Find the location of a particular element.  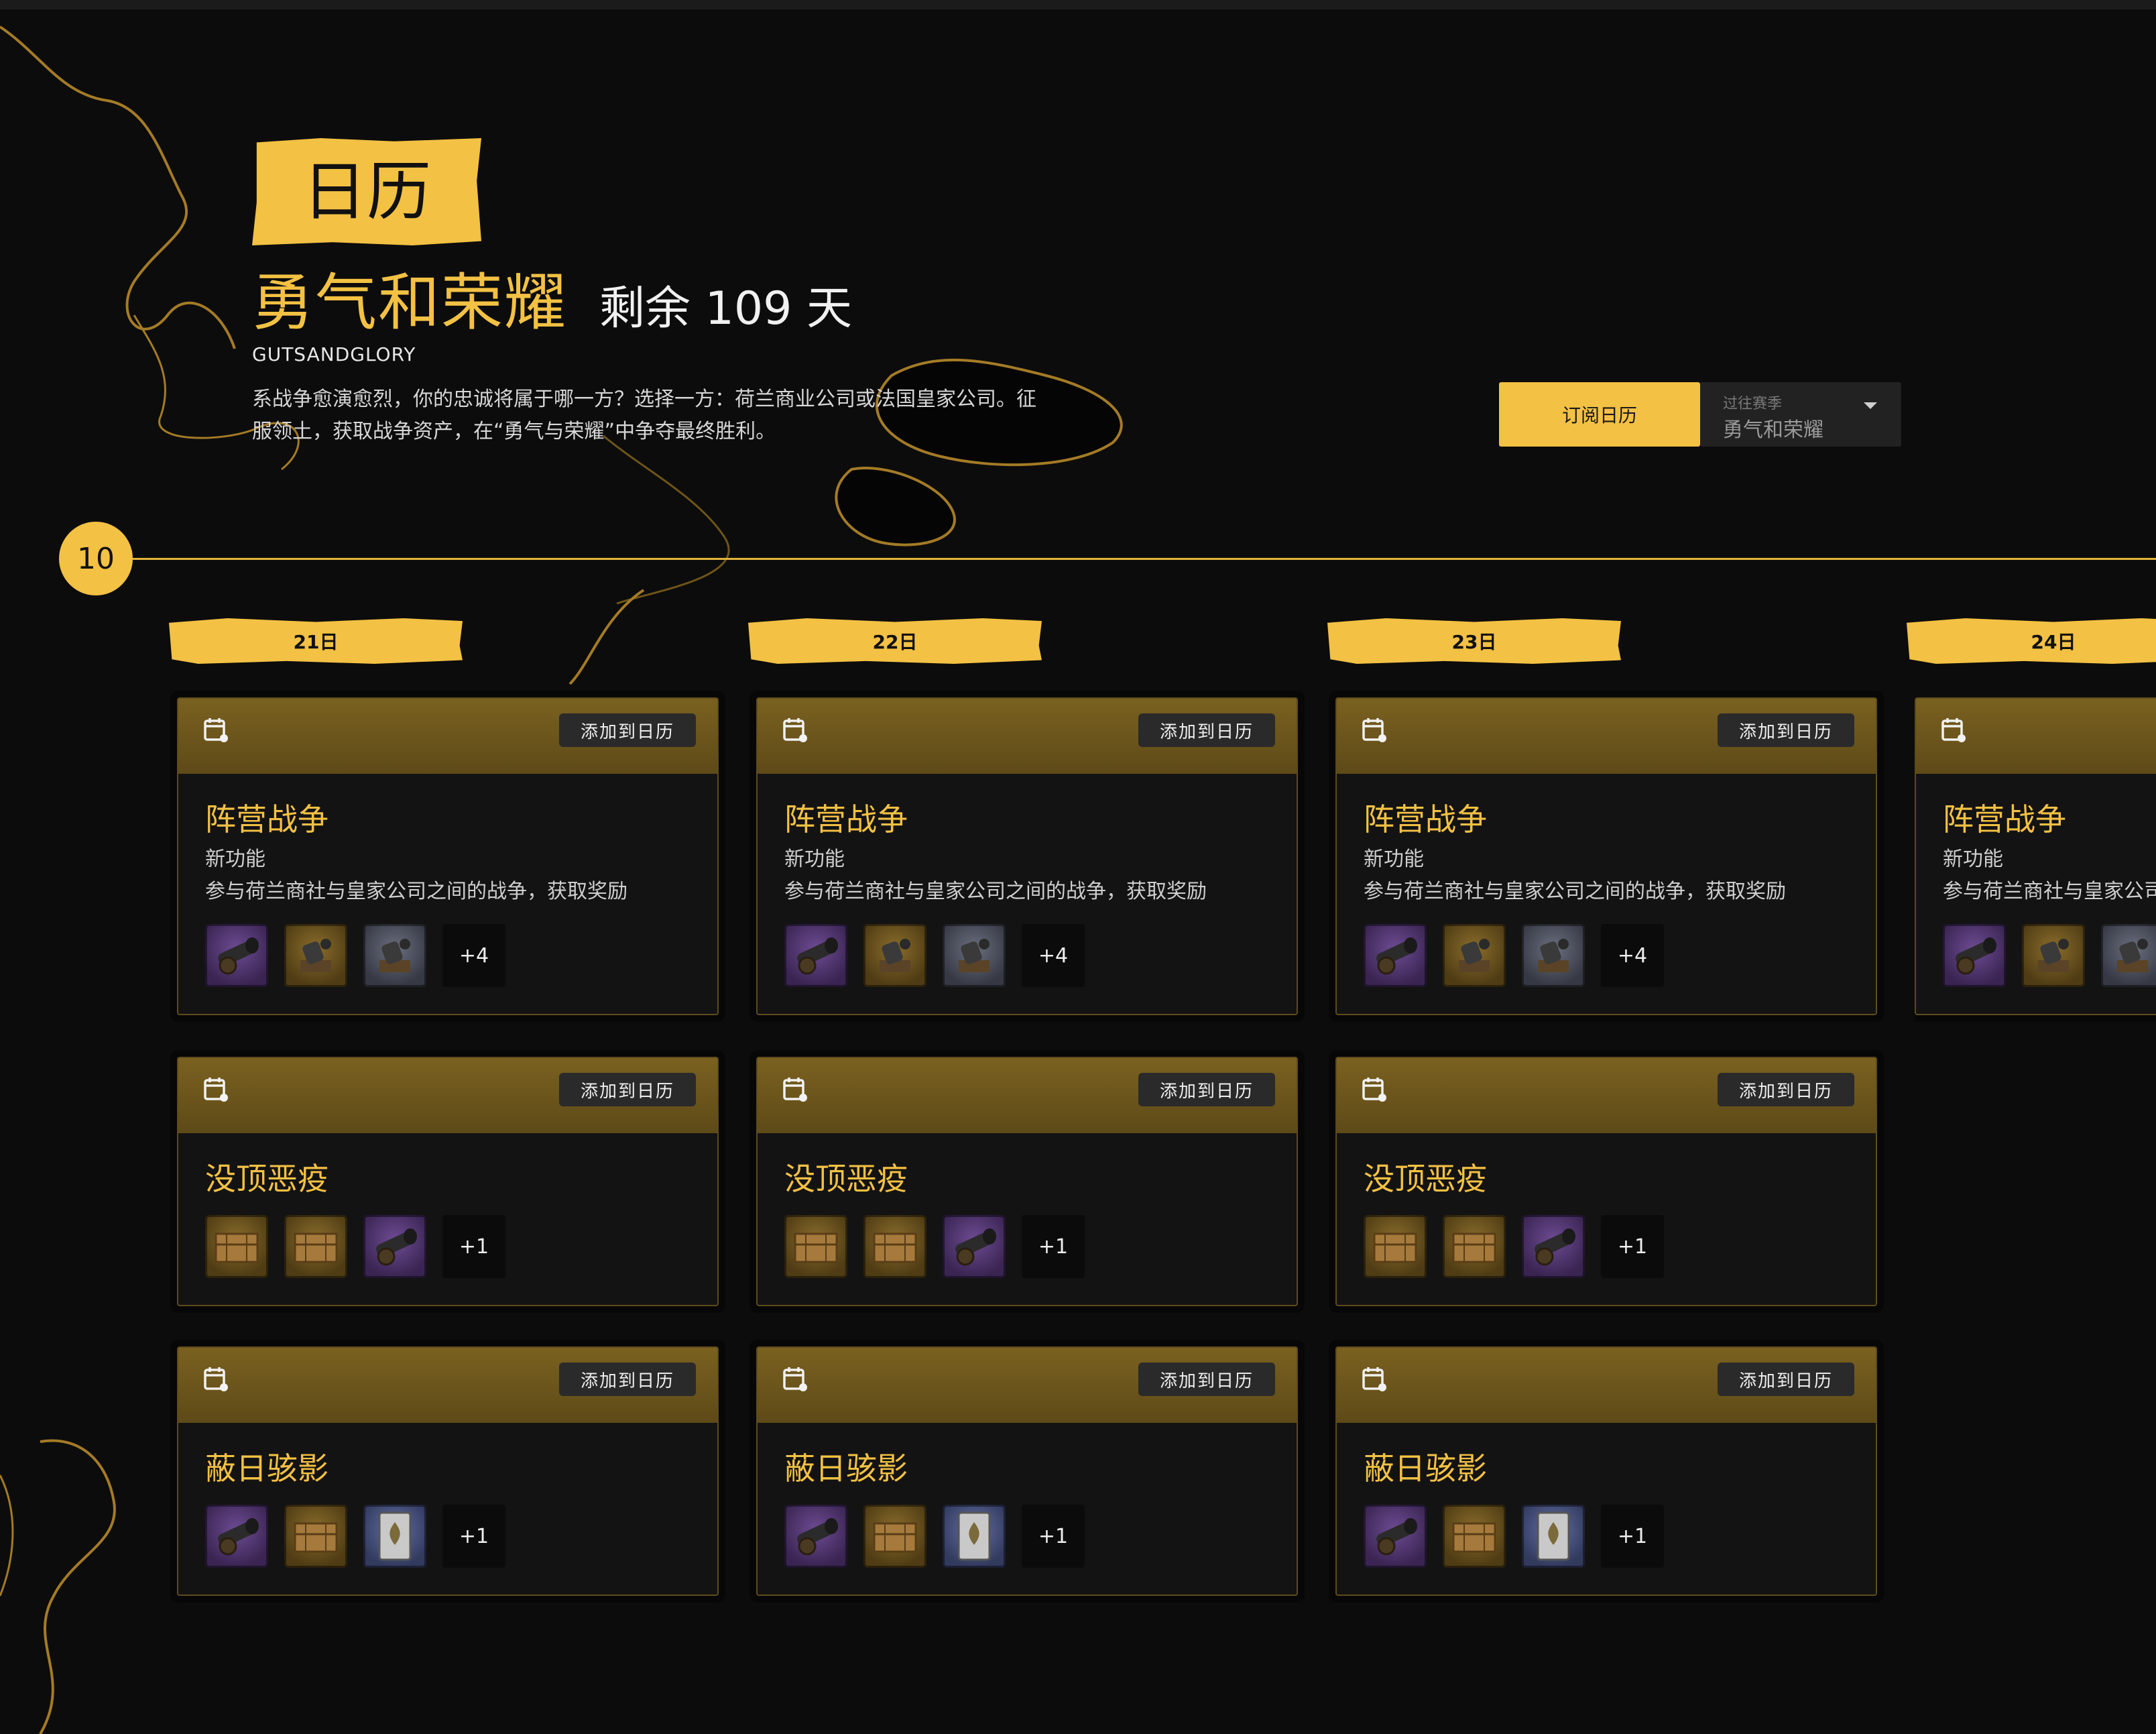

chevron-down-icon is located at coordinates (1871, 405).